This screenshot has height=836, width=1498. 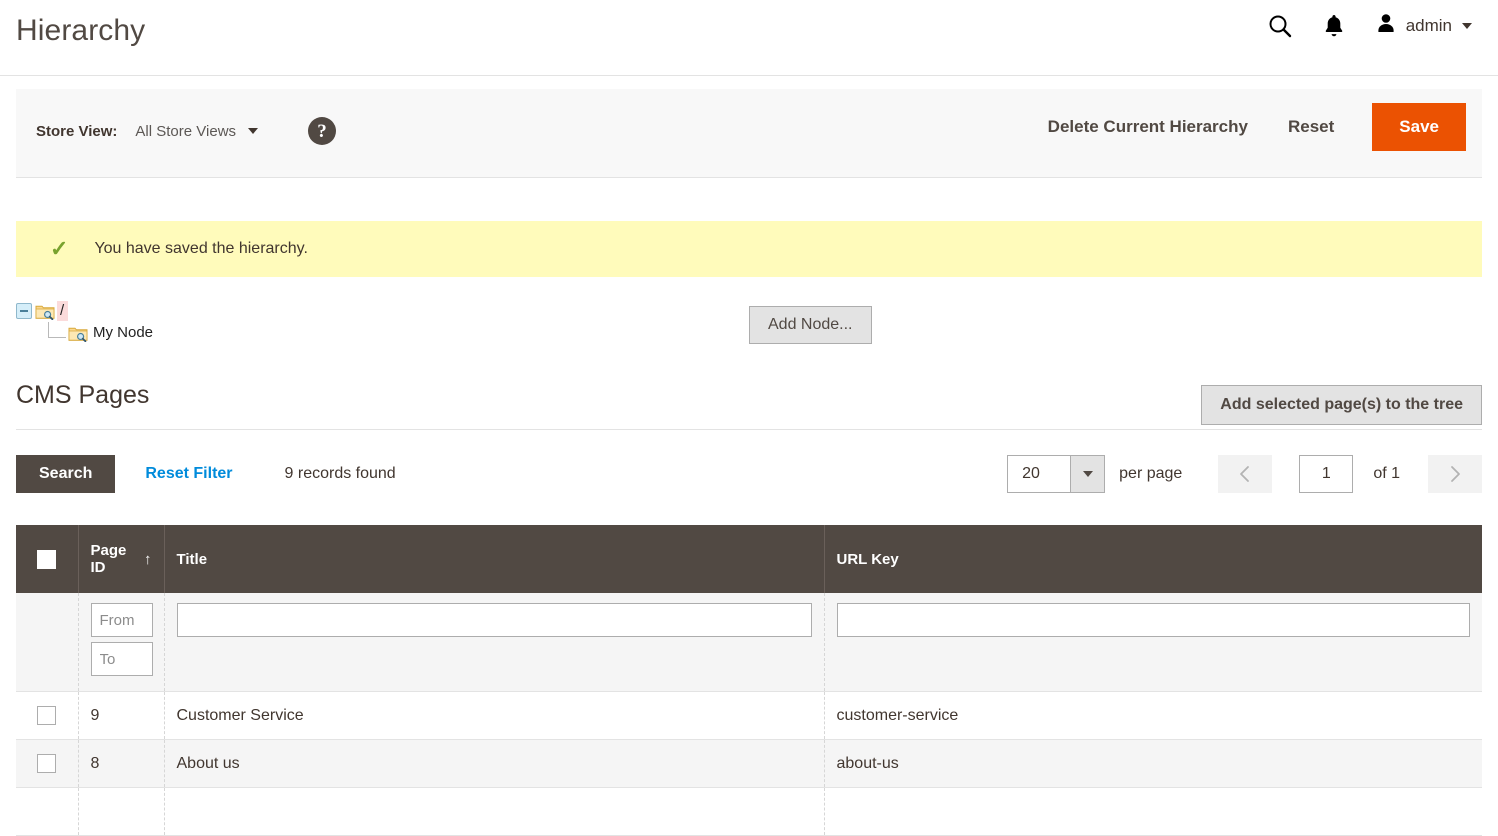 I want to click on success-message-text: You have saved the hierarchy., so click(x=201, y=248).